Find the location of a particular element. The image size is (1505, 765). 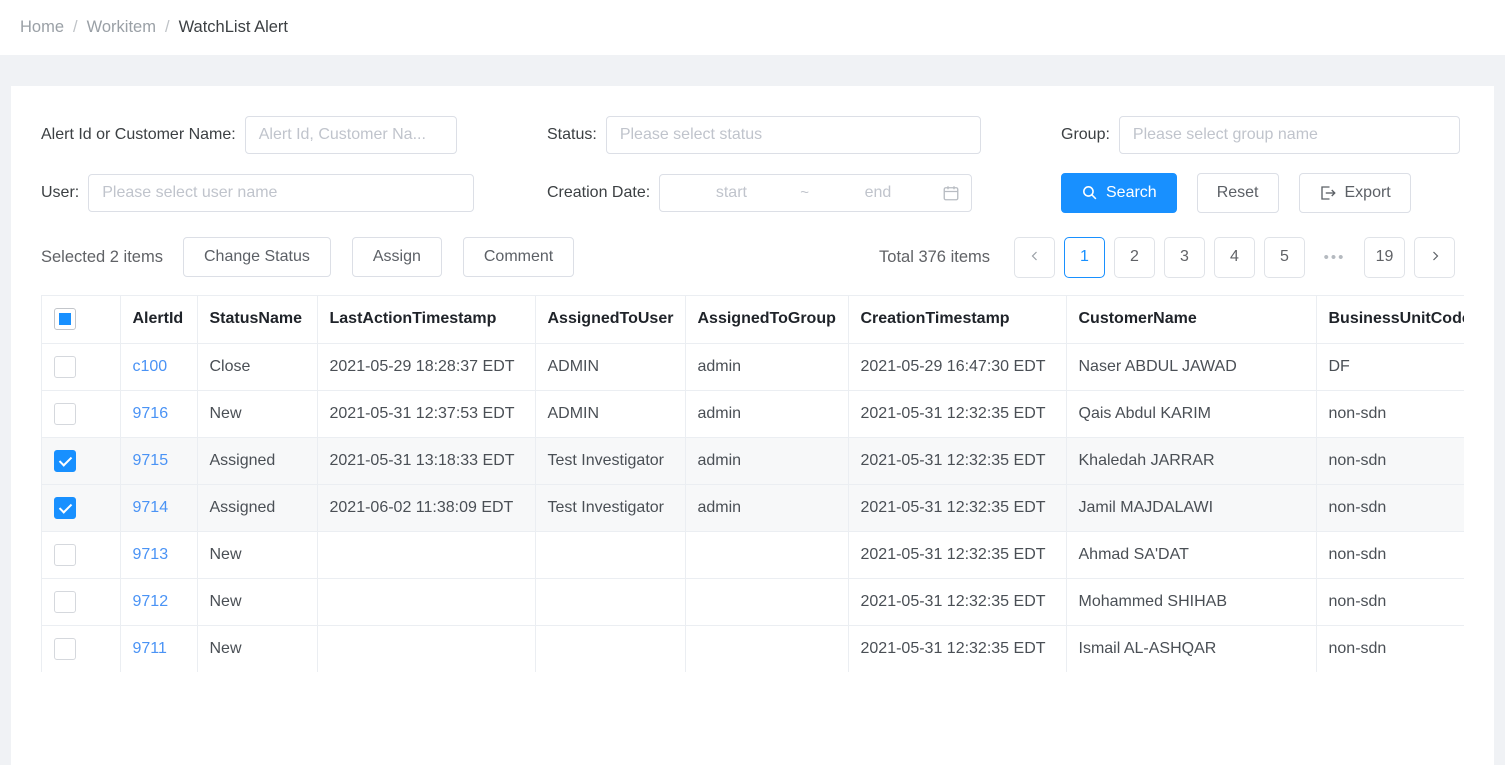

alert-id-link: c100 is located at coordinates (150, 366).